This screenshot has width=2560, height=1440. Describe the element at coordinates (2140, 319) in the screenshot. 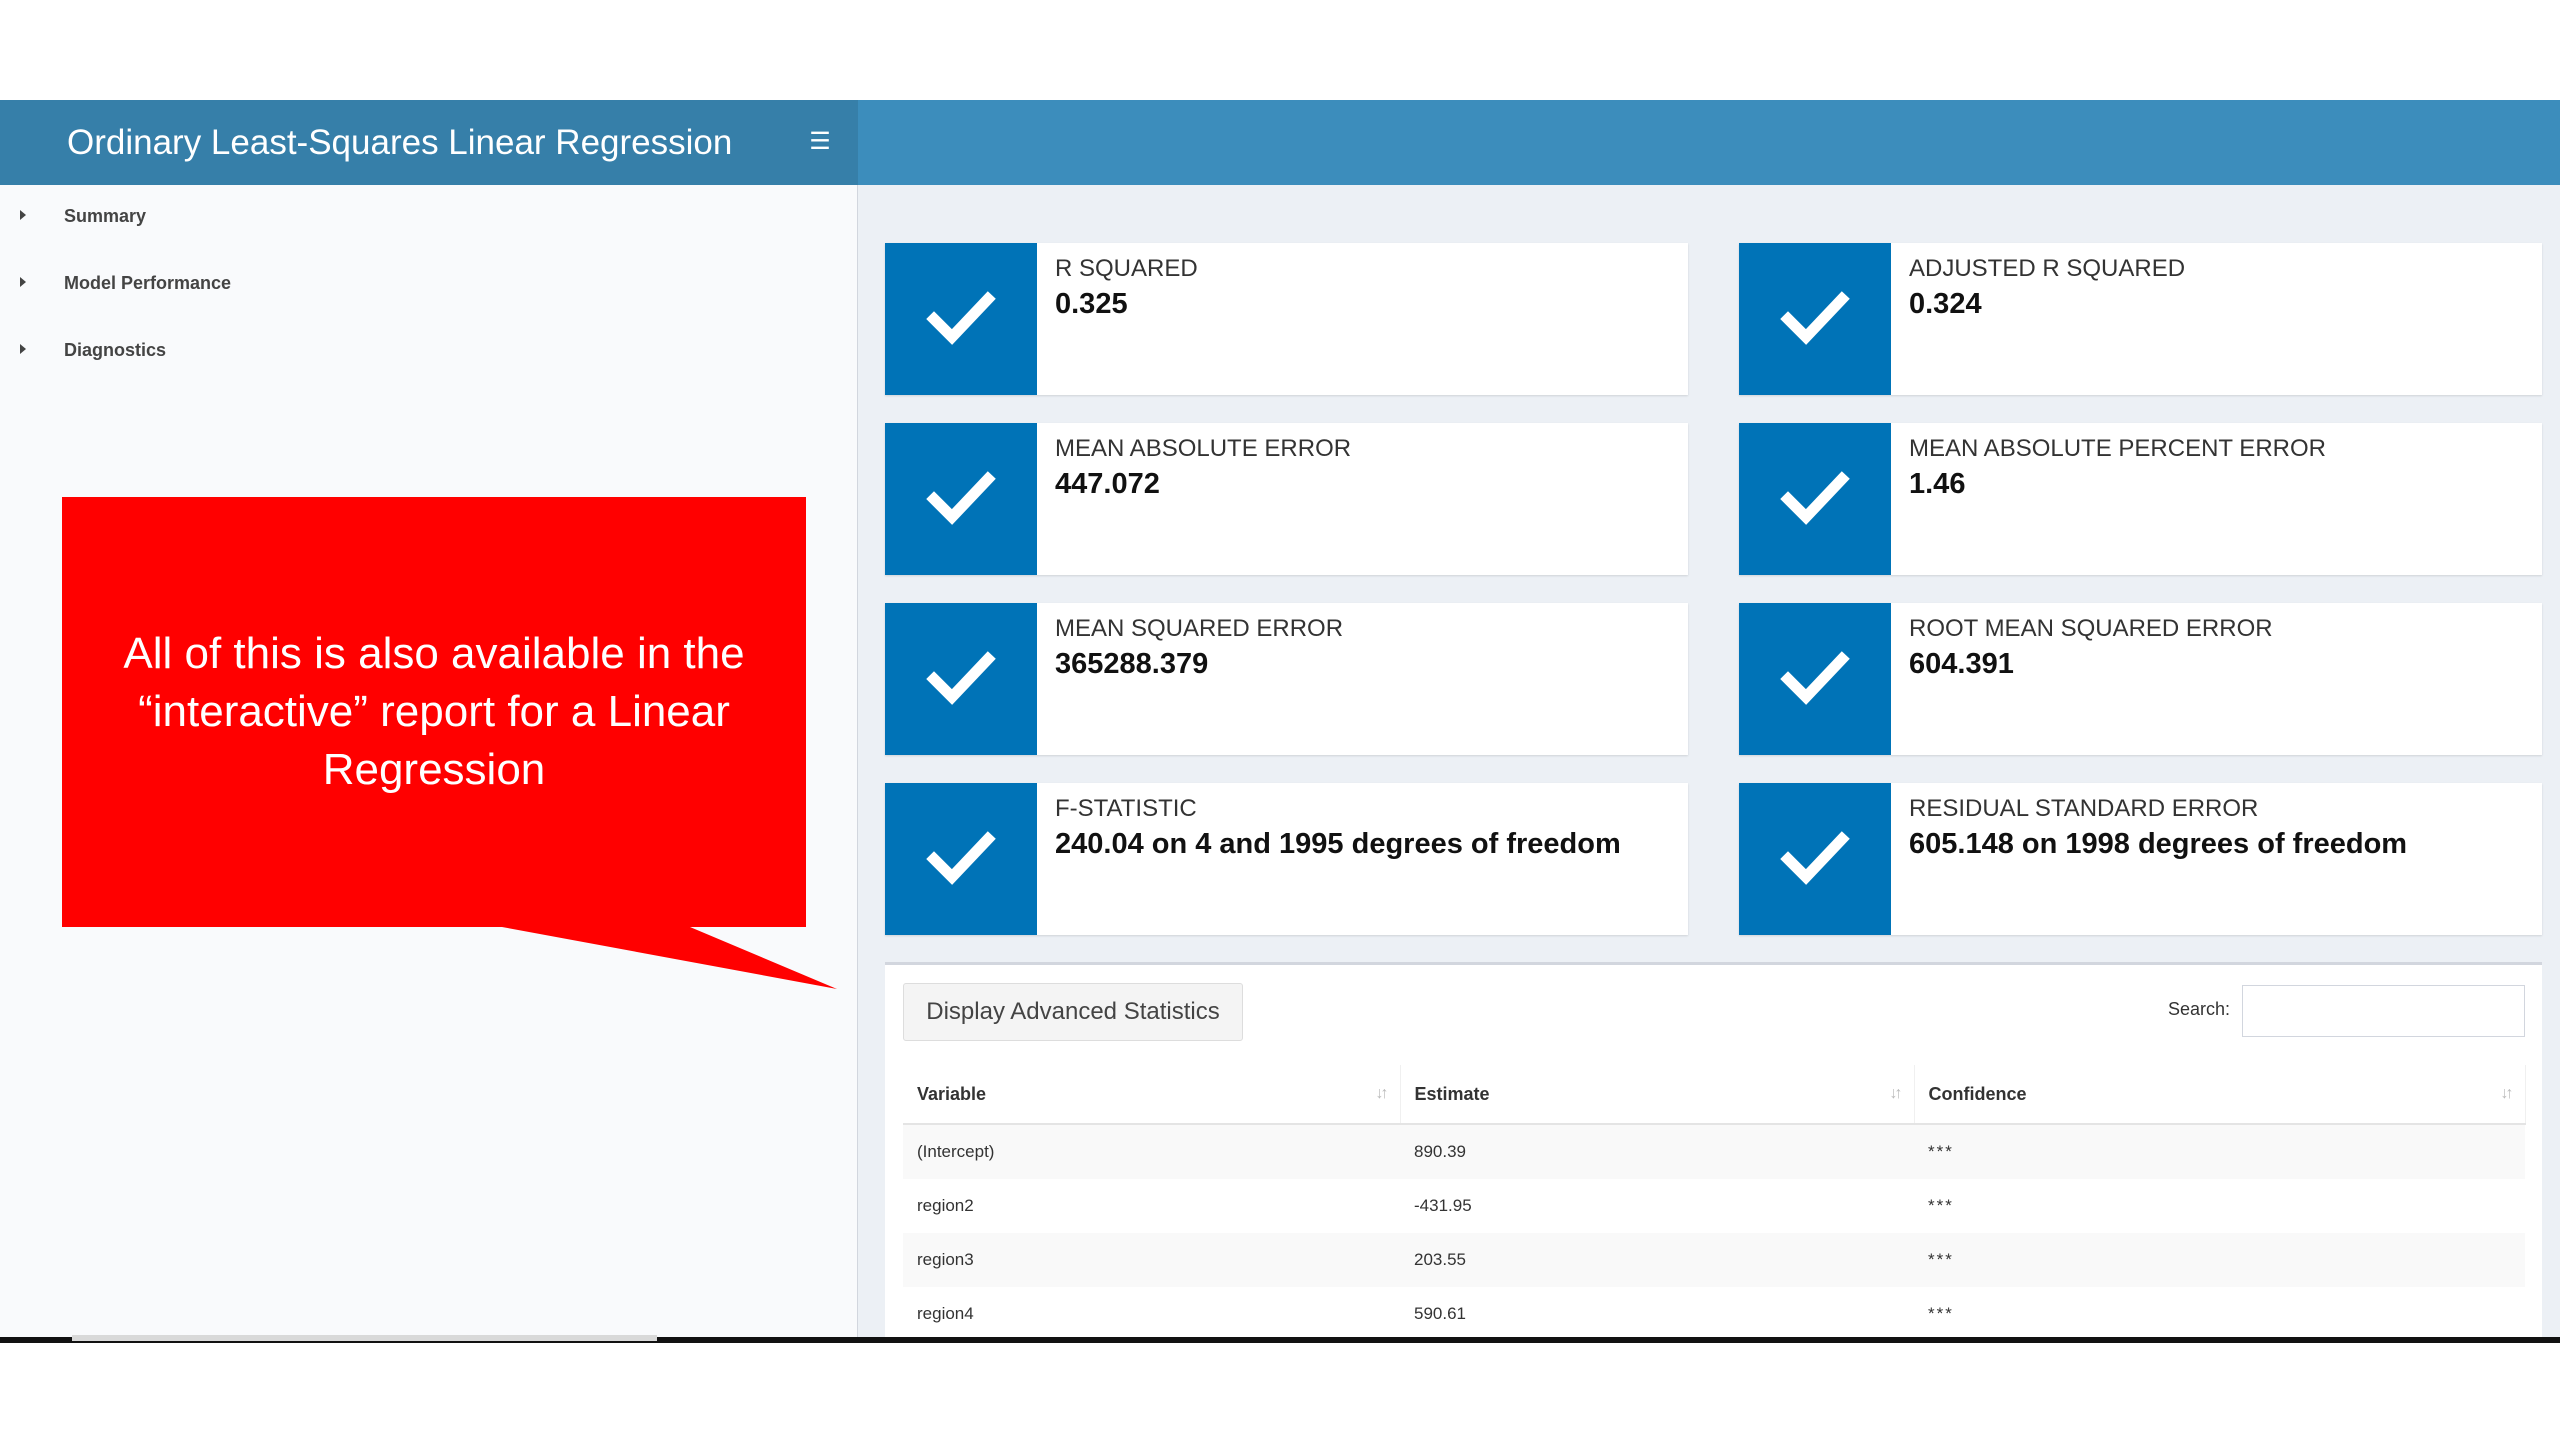

I see `metric-box-adjusted-r-squared: ADJUSTED R SQUARED 0.324` at that location.